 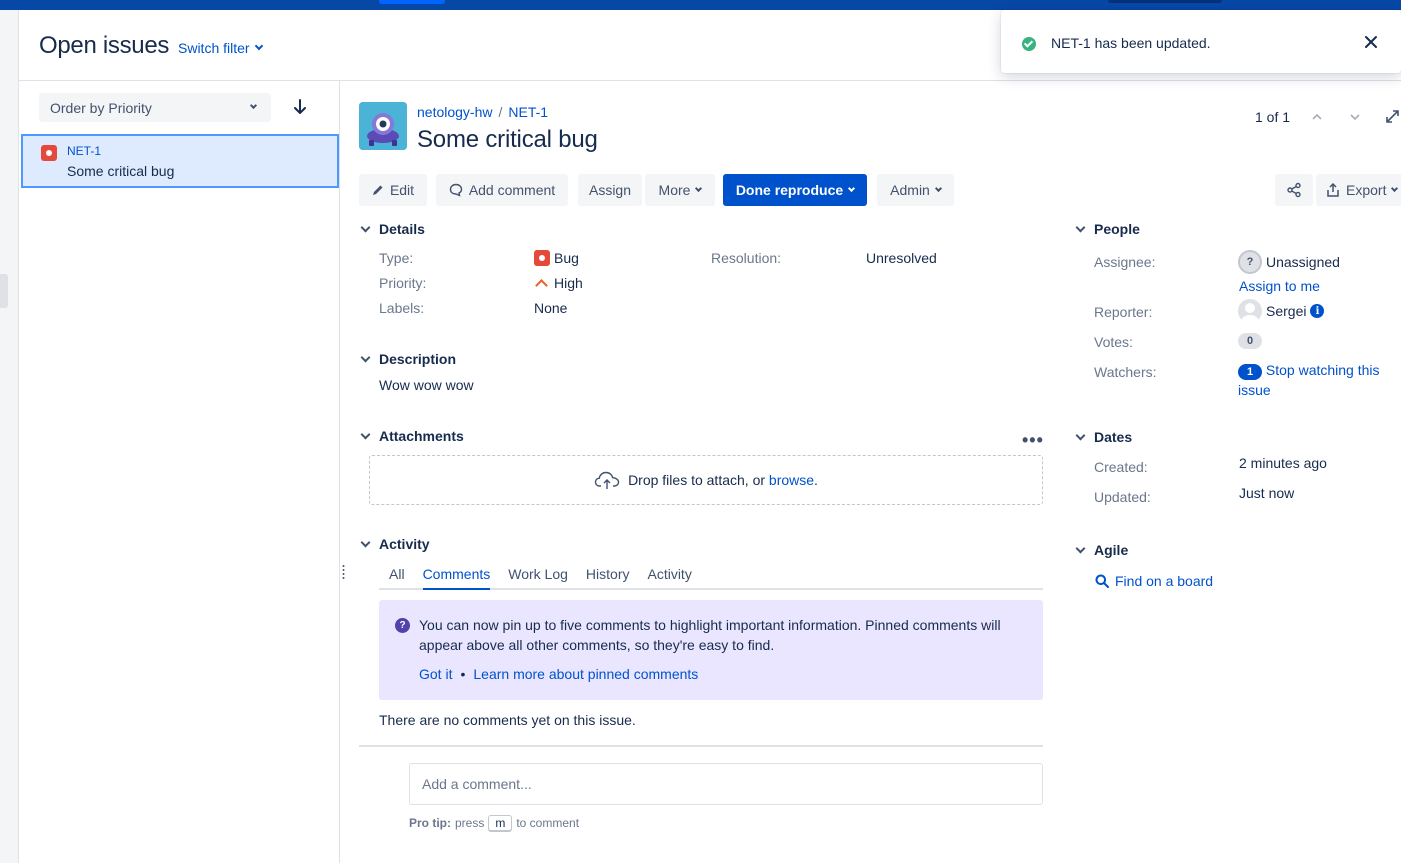 What do you see at coordinates (1371, 42) in the screenshot?
I see `close-icon` at bounding box center [1371, 42].